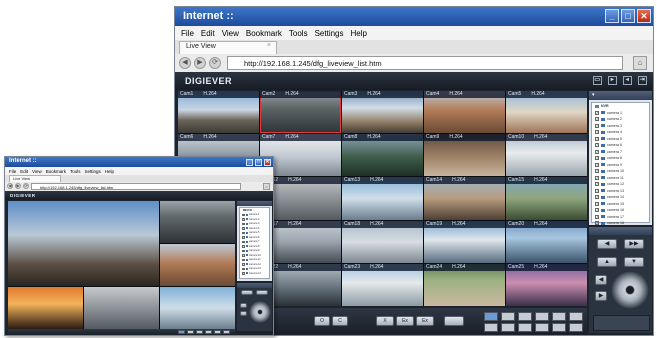 Image resolution: width=657 pixels, height=338 pixels. Describe the element at coordinates (508, 316) in the screenshot. I see `layout-2x2-icon` at that location.